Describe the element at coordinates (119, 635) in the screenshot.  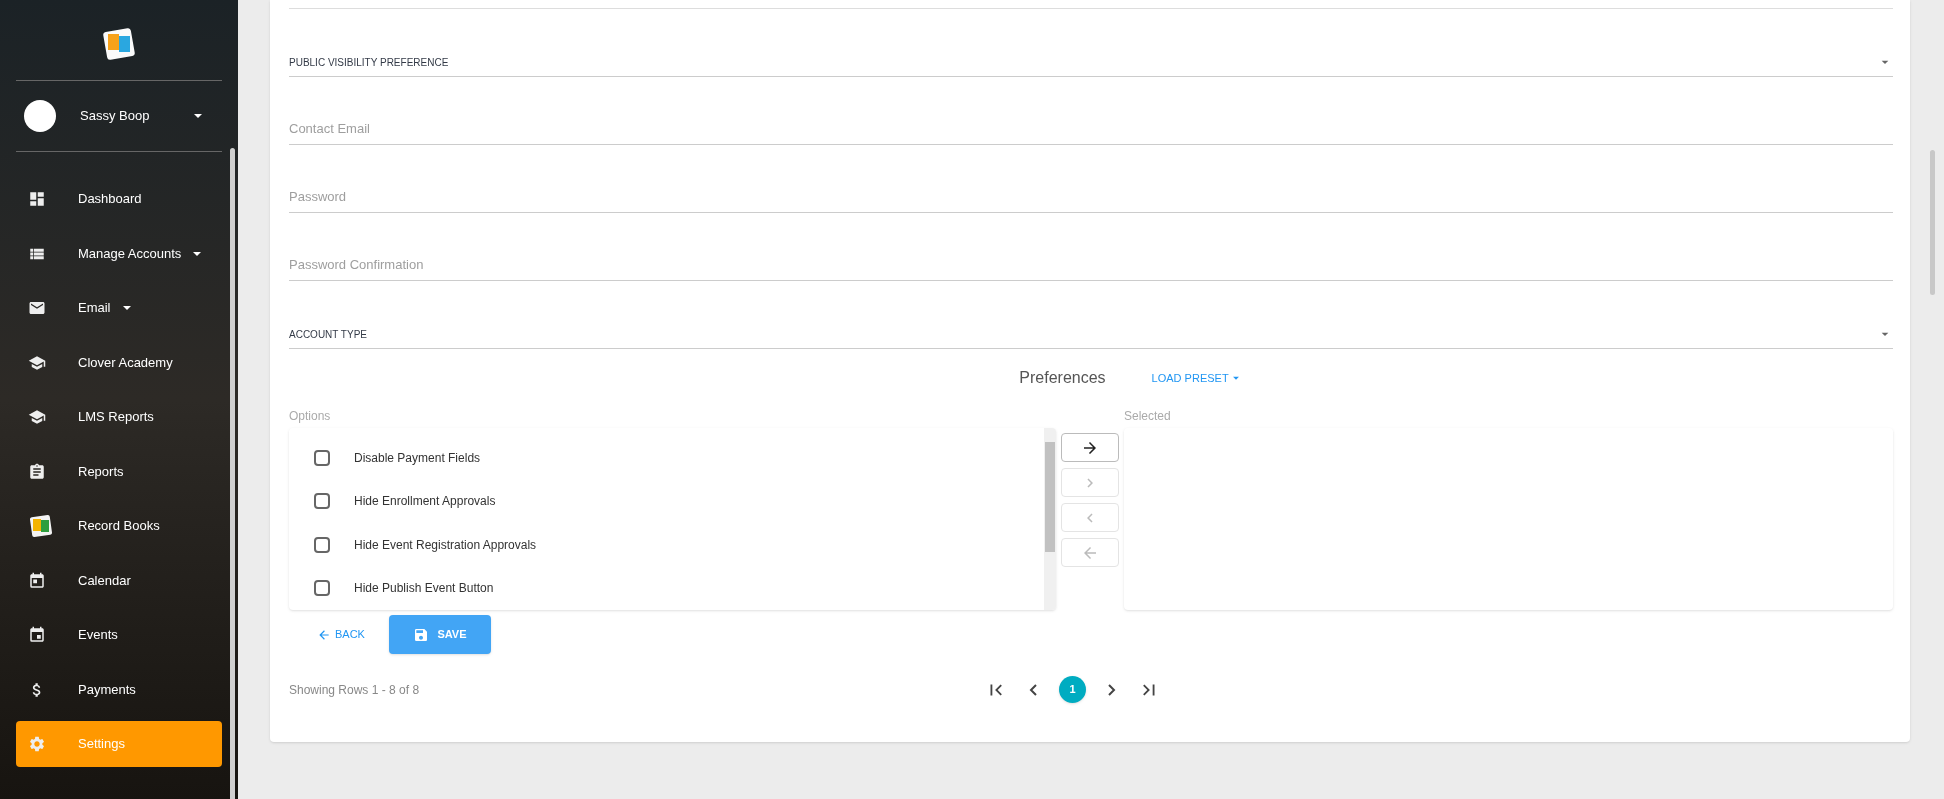
I see `nav-item: Events` at that location.